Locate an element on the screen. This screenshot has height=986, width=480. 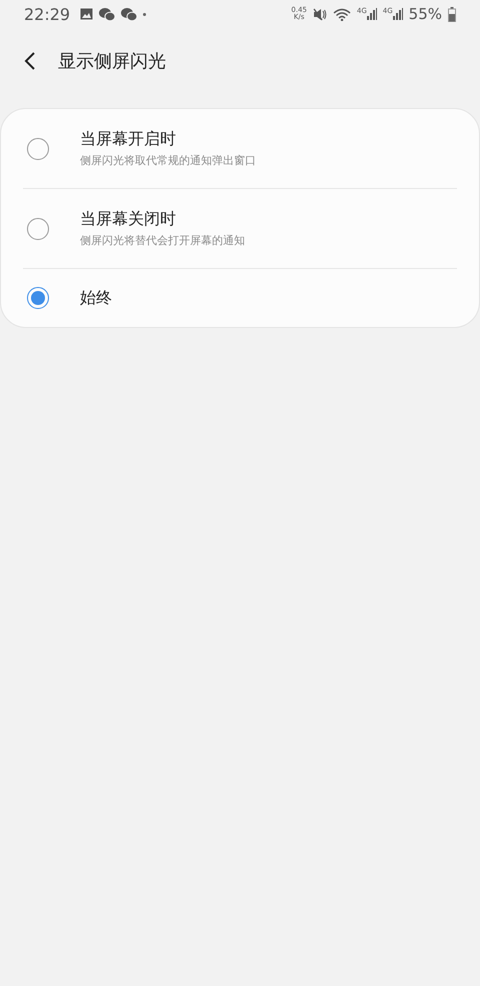
dot-icon is located at coordinates (144, 14).